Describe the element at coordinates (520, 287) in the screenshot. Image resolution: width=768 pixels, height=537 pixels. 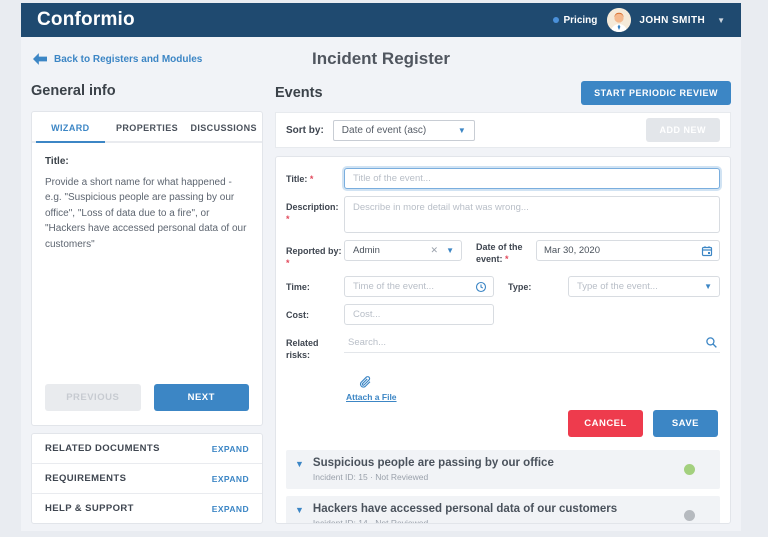
I see `type-label: Type:` at that location.